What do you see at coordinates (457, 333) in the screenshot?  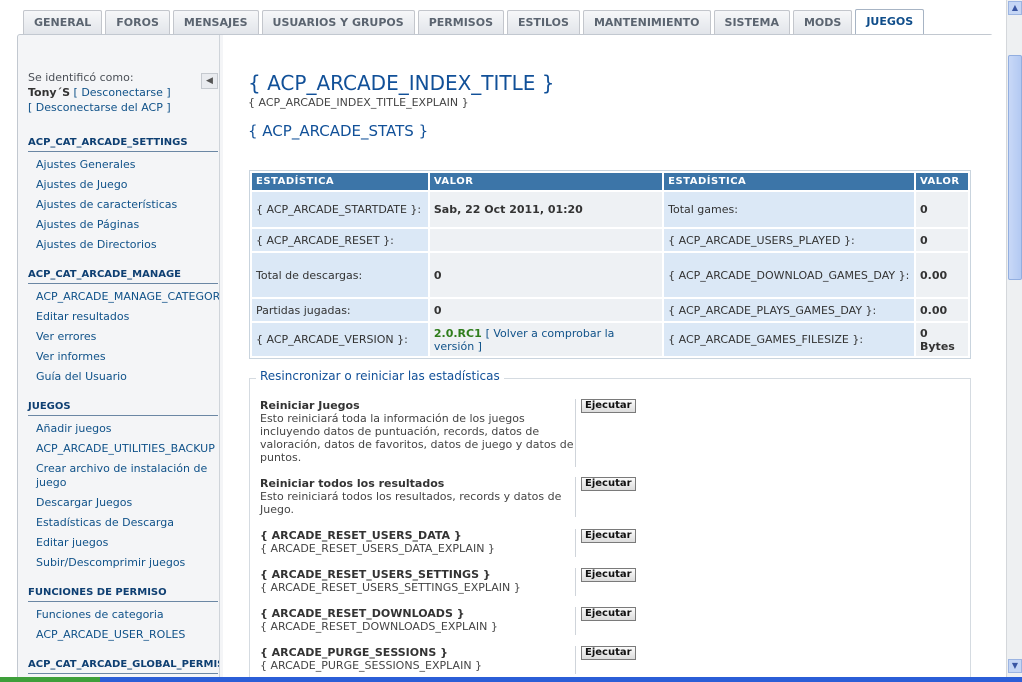 I see `version-value: 2.0.RC1` at bounding box center [457, 333].